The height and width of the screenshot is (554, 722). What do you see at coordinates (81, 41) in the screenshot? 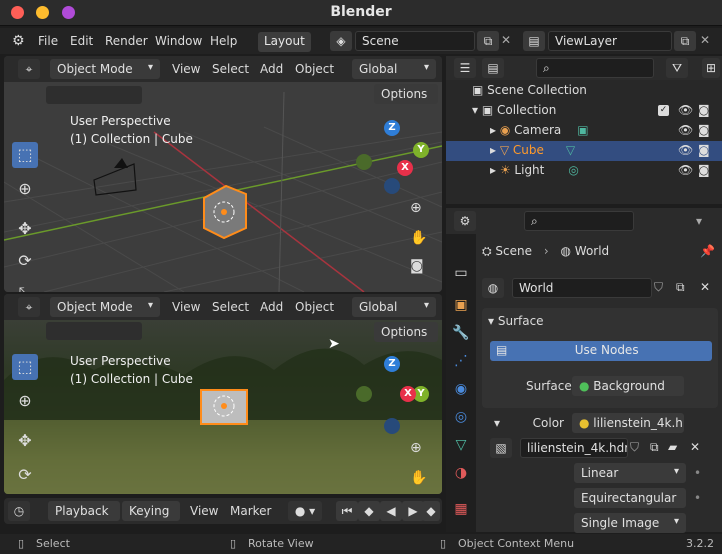
I see `menu-edit: Edit` at bounding box center [81, 41].